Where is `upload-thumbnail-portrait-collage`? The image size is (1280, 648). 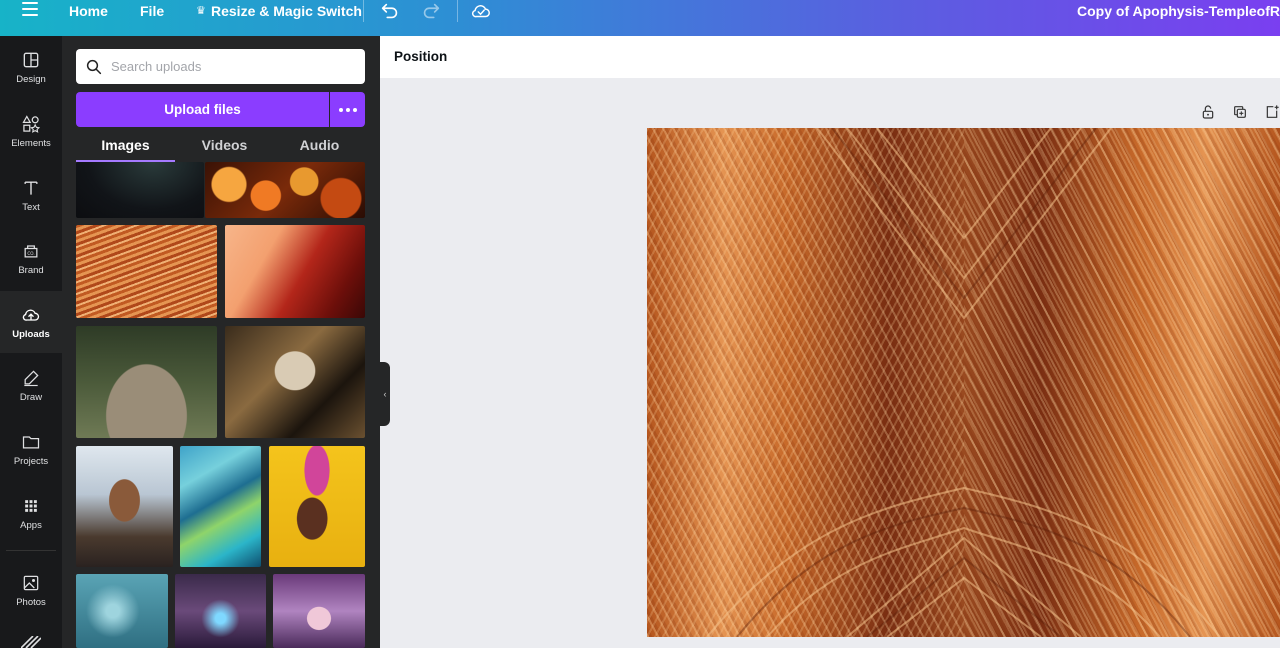
upload-thumbnail-portrait-collage is located at coordinates (295, 382).